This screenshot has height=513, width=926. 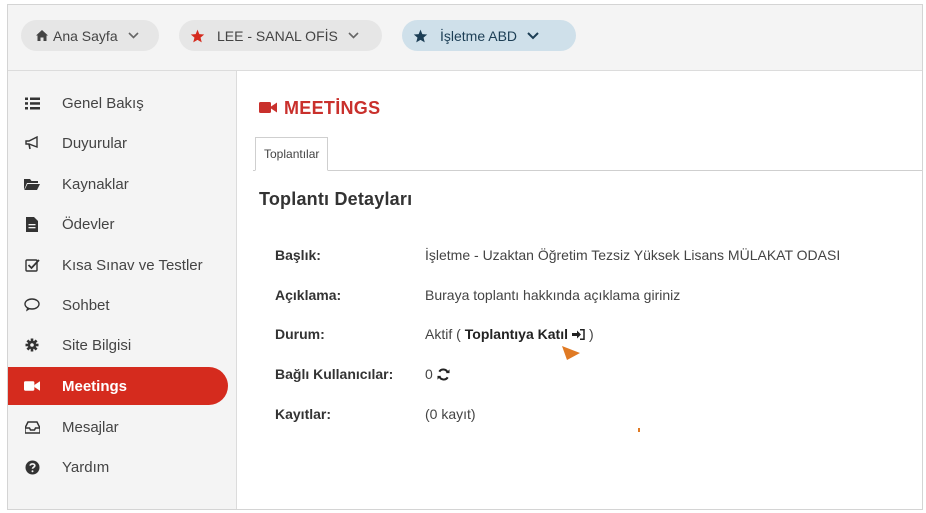 What do you see at coordinates (443, 334) in the screenshot?
I see `status-text: Aktif (` at bounding box center [443, 334].